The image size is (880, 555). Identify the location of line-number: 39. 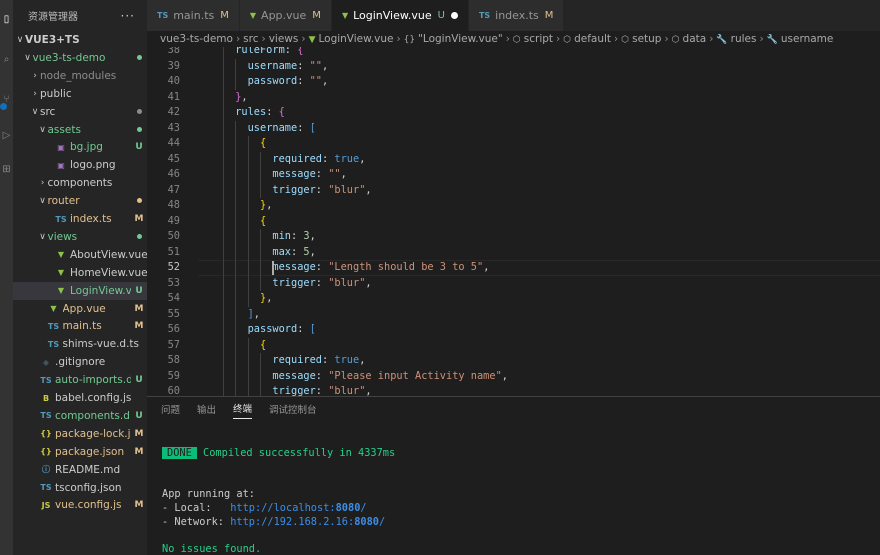
(173, 65).